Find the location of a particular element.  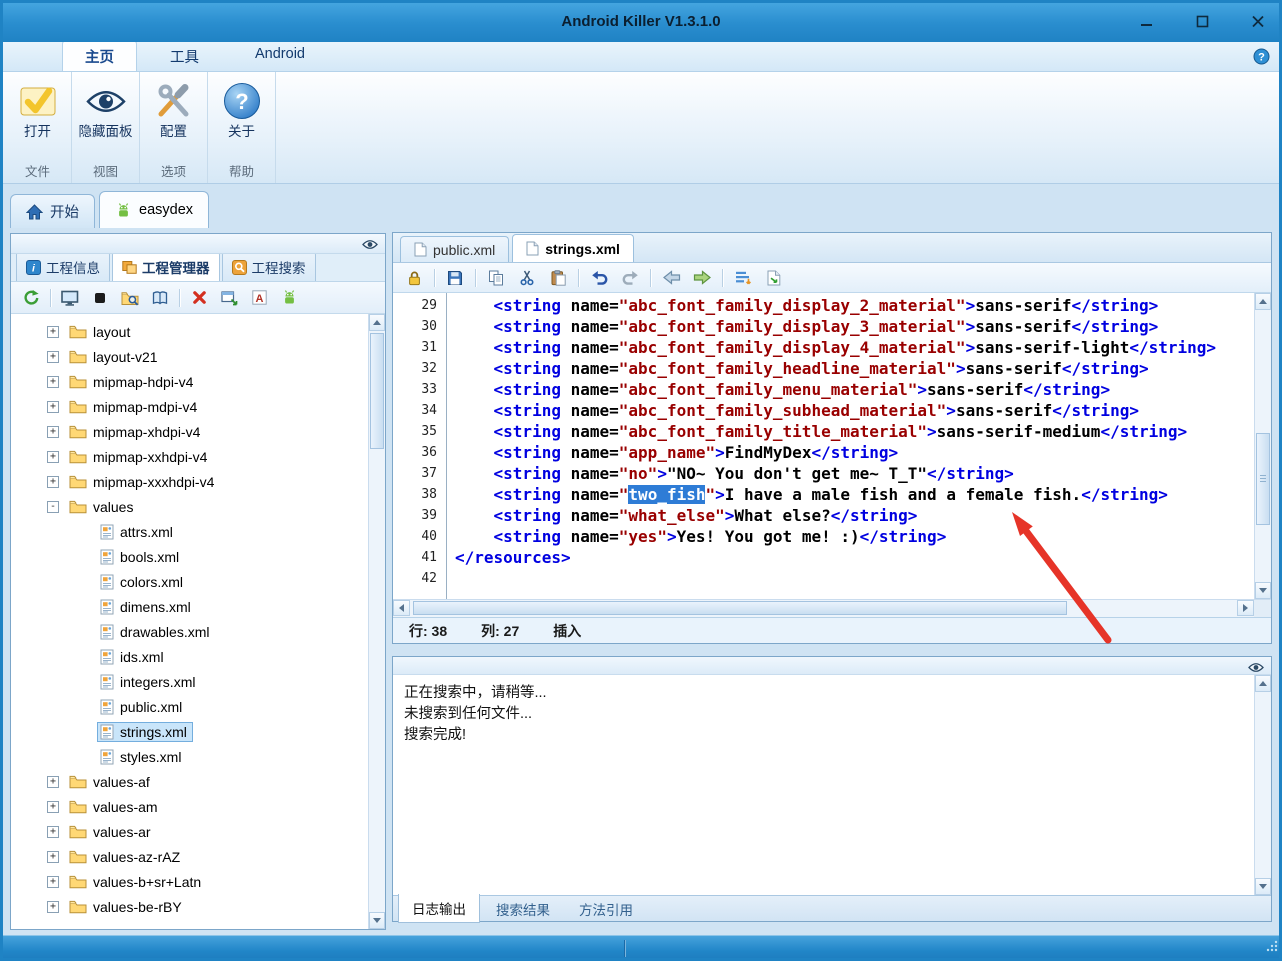

undo-icon is located at coordinates (599, 278).